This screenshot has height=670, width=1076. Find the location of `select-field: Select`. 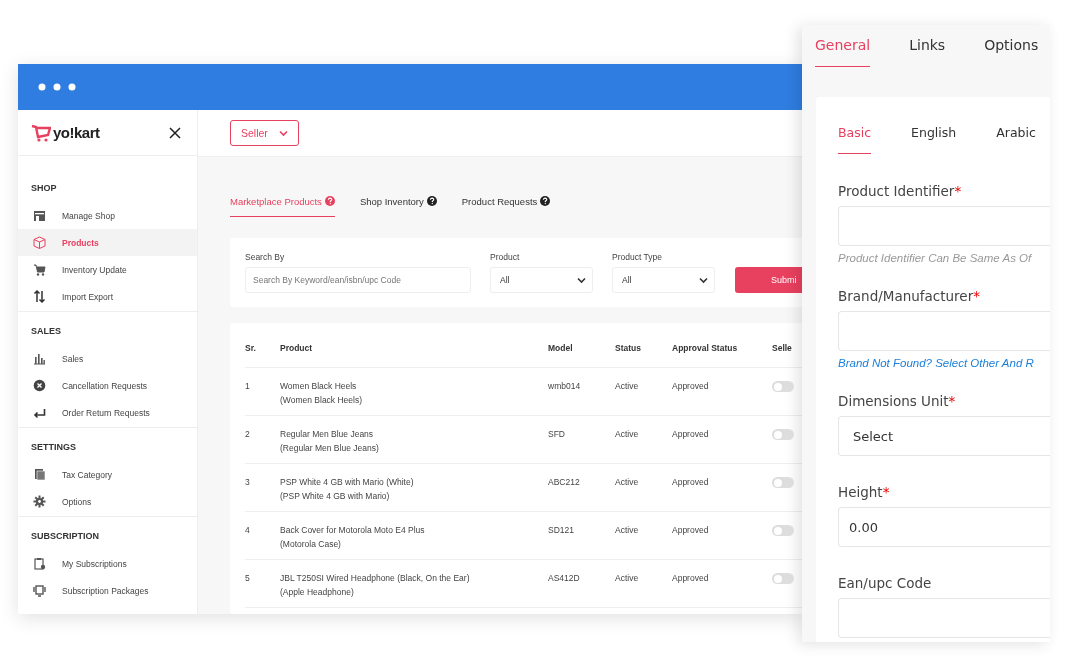

select-field: Select is located at coordinates (944, 436).